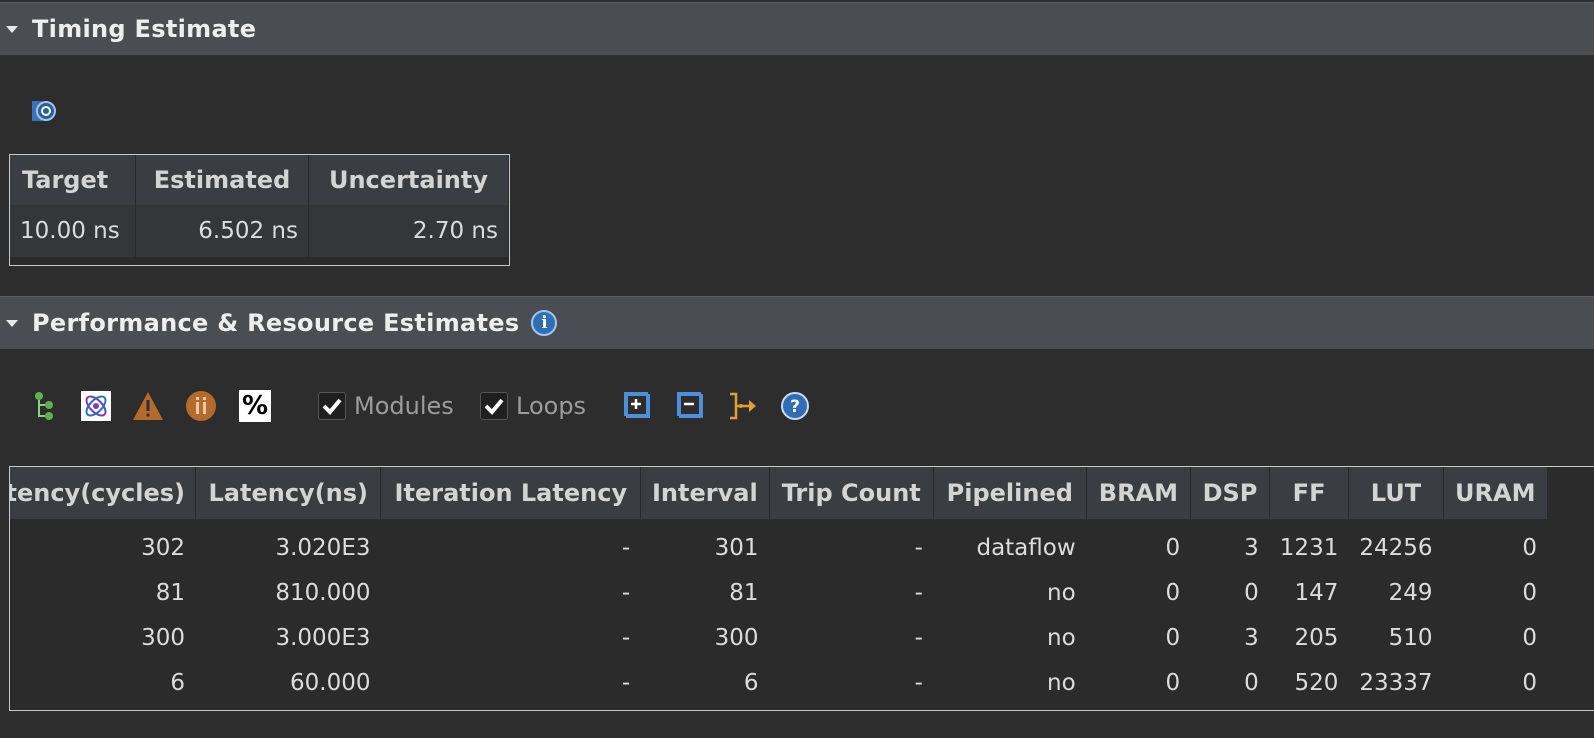  Describe the element at coordinates (73, 180) in the screenshot. I see `timing-header-target: Target` at that location.